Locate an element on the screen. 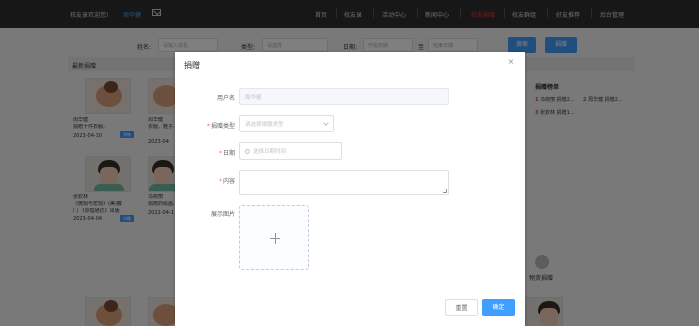 The image size is (699, 326). chevron-down-icon is located at coordinates (326, 123).